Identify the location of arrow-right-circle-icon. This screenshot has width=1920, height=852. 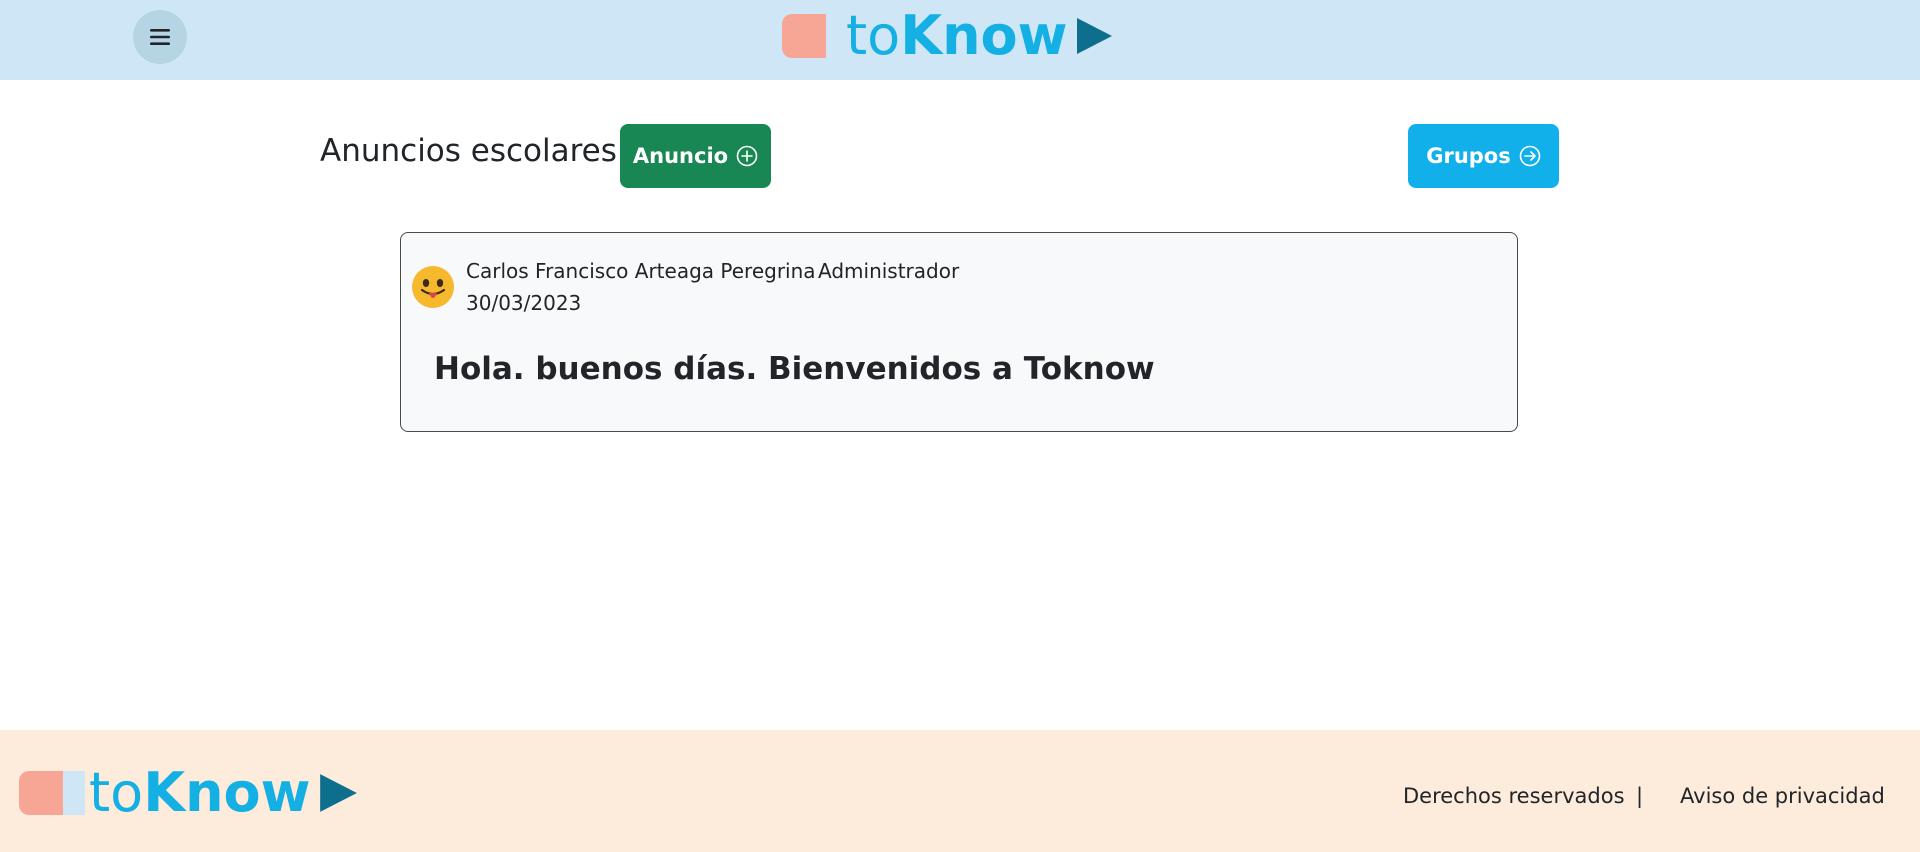
(1530, 156).